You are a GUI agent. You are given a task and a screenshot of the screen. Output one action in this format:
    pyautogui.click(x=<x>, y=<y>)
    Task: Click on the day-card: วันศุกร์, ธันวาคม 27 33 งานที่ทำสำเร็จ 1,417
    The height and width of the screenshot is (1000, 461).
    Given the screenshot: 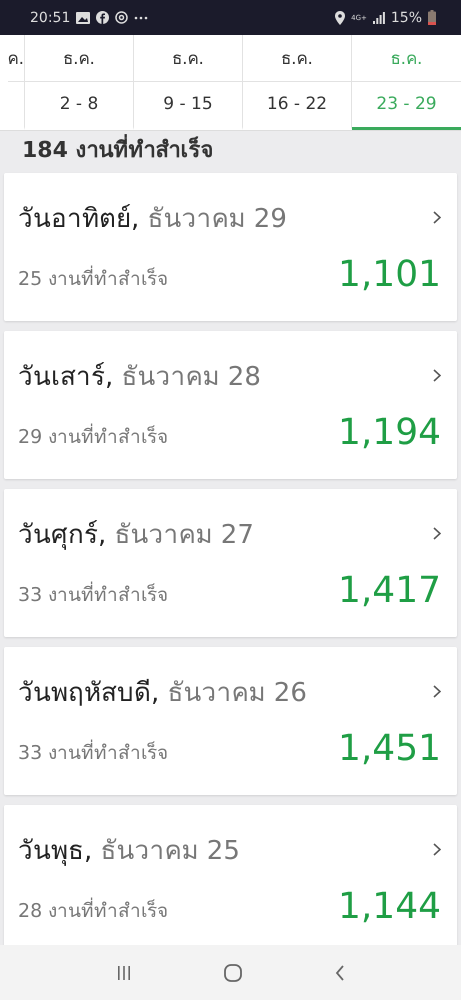 What is the action you would take?
    pyautogui.click(x=230, y=563)
    